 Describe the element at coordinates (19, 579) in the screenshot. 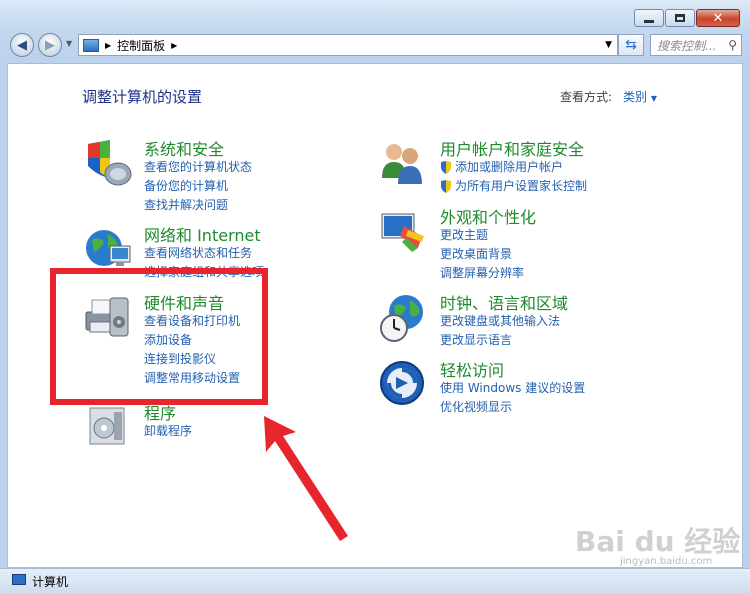

I see `computer-icon` at that location.